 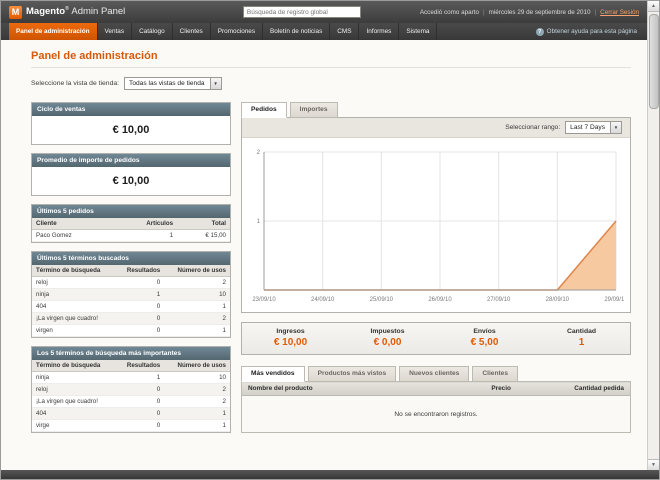 What do you see at coordinates (440, 300) in the screenshot?
I see `svg-text: 26/09/10` at bounding box center [440, 300].